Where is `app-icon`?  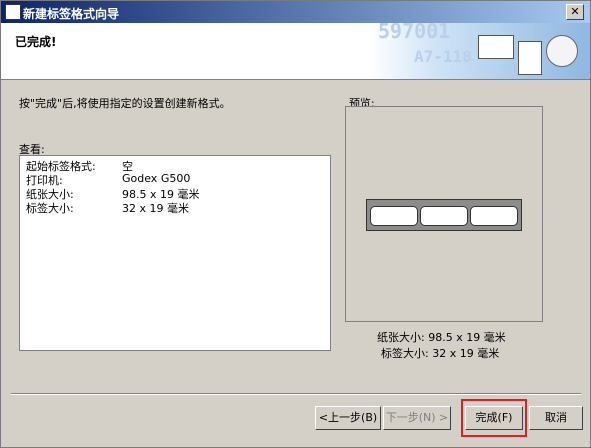
app-icon is located at coordinates (13, 12).